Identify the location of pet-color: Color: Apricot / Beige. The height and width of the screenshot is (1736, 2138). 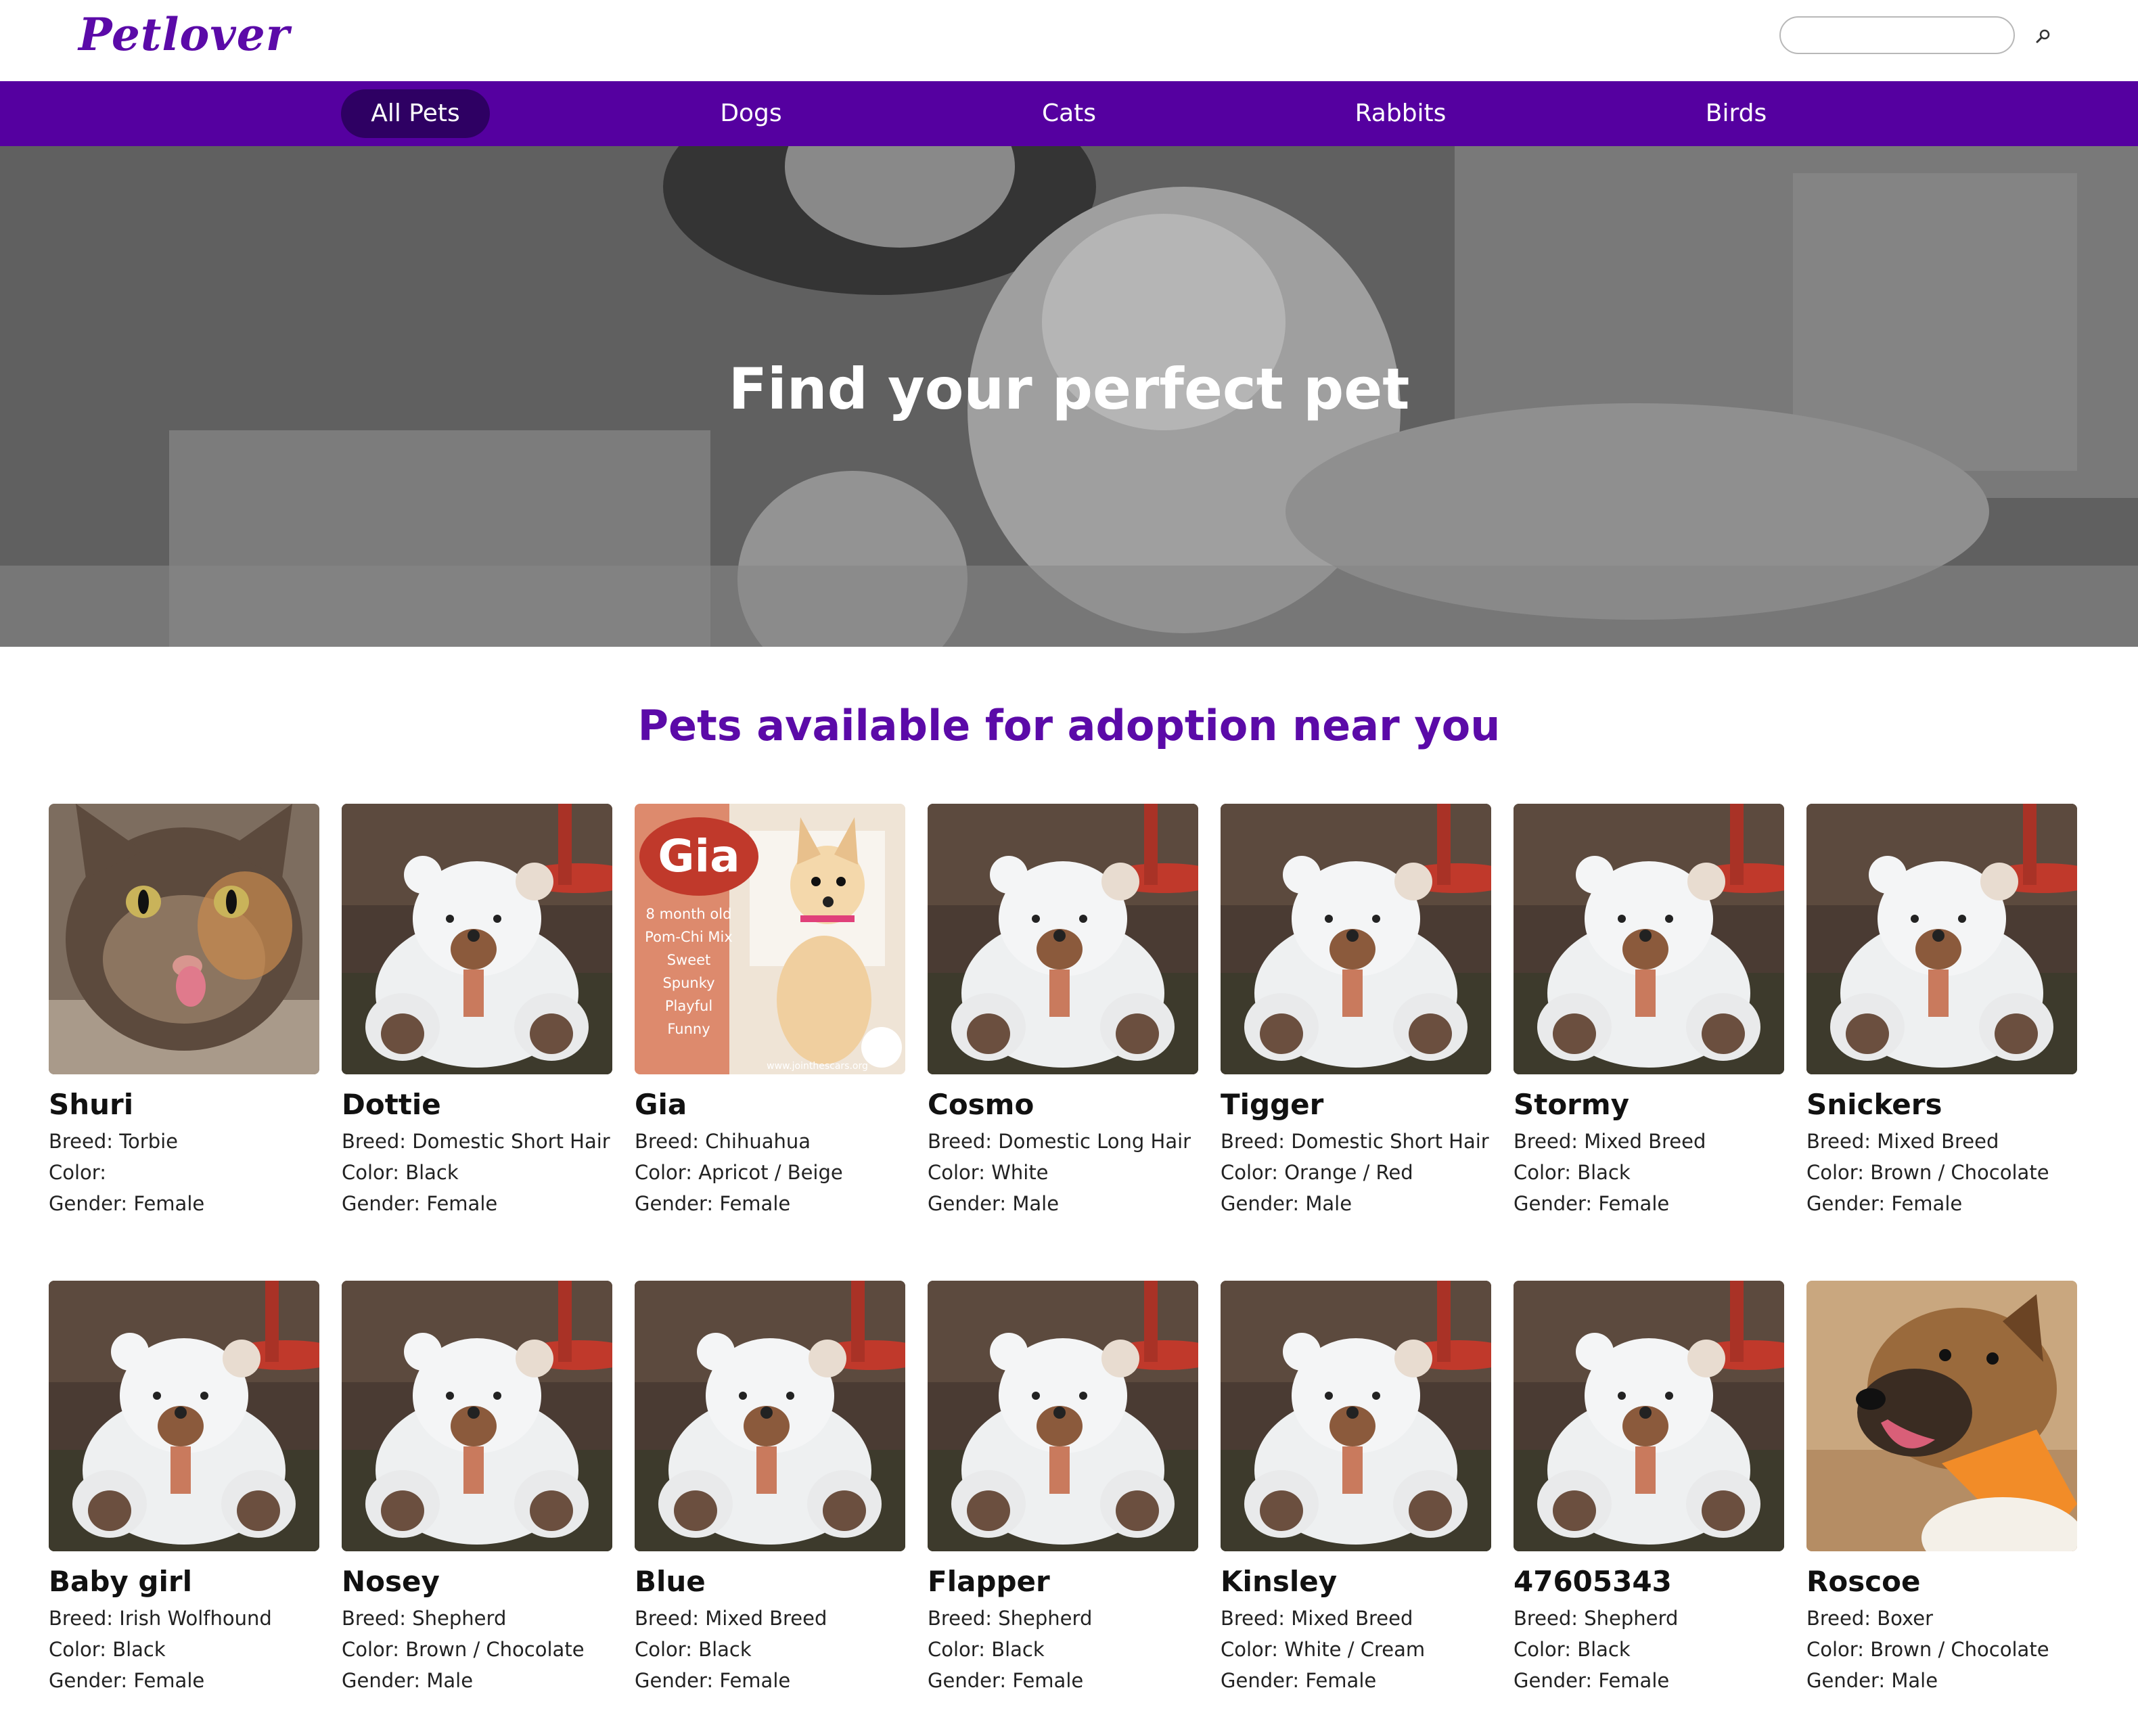
(739, 1172).